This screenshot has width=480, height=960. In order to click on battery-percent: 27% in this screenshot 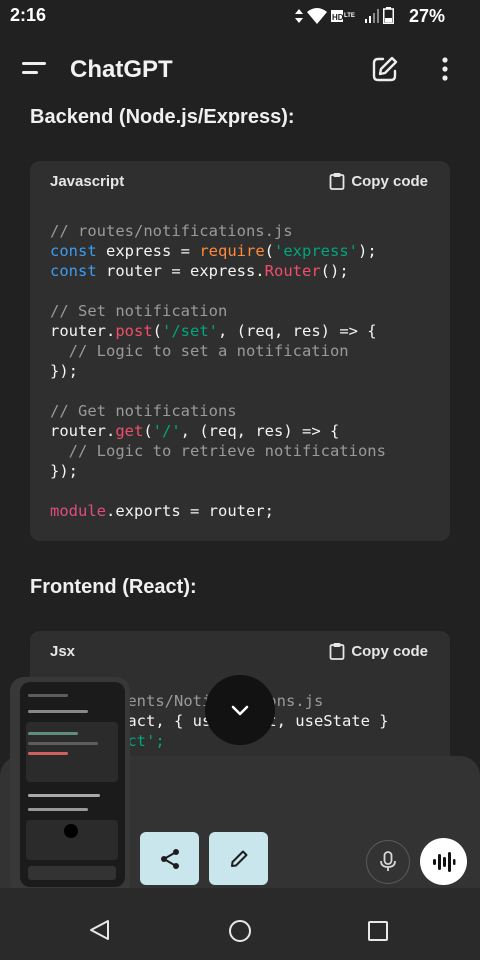, I will do `click(426, 16)`.